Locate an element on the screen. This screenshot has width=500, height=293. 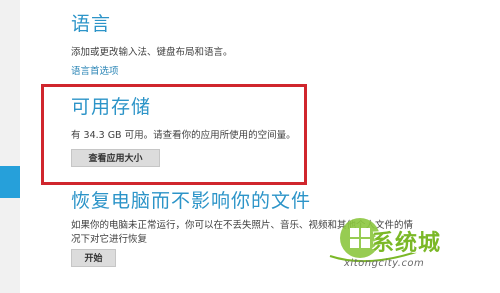
watermark-url: xitongcity.com is located at coordinates (384, 263).